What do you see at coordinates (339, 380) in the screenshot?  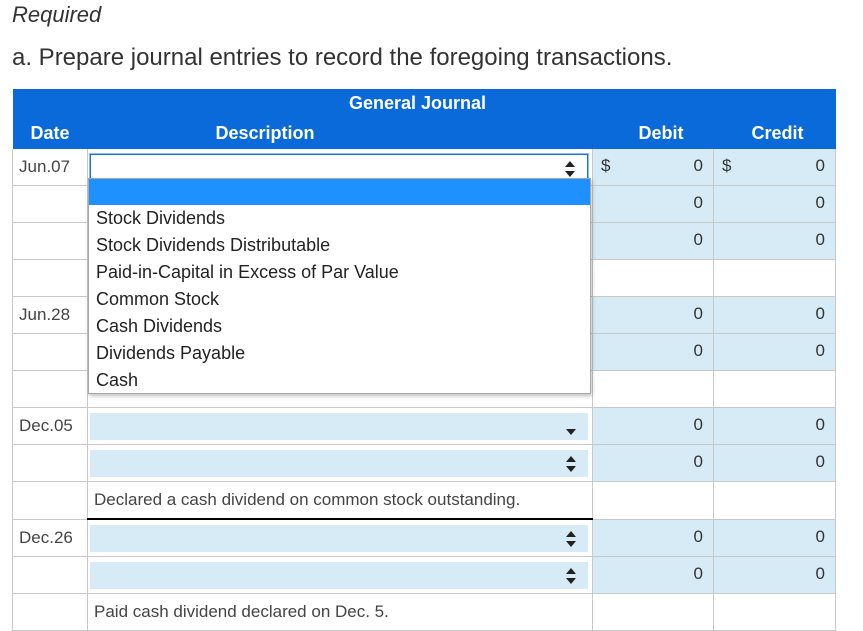 I see `dropdown-option-cash: Cash` at bounding box center [339, 380].